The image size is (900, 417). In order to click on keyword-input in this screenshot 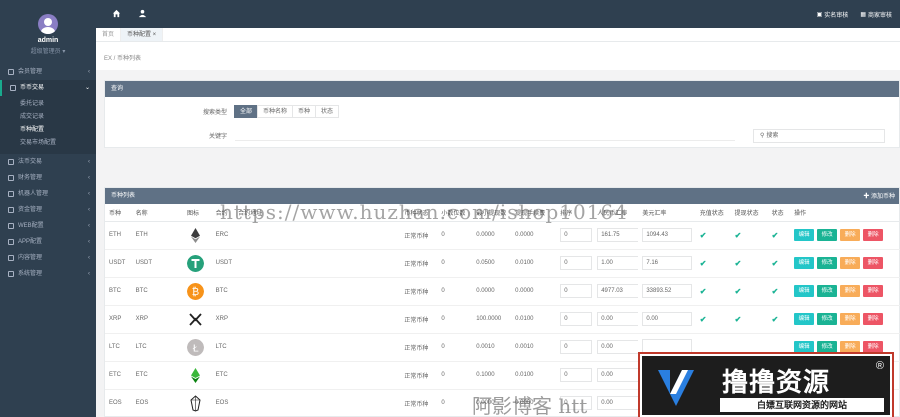, I will do `click(485, 135)`.